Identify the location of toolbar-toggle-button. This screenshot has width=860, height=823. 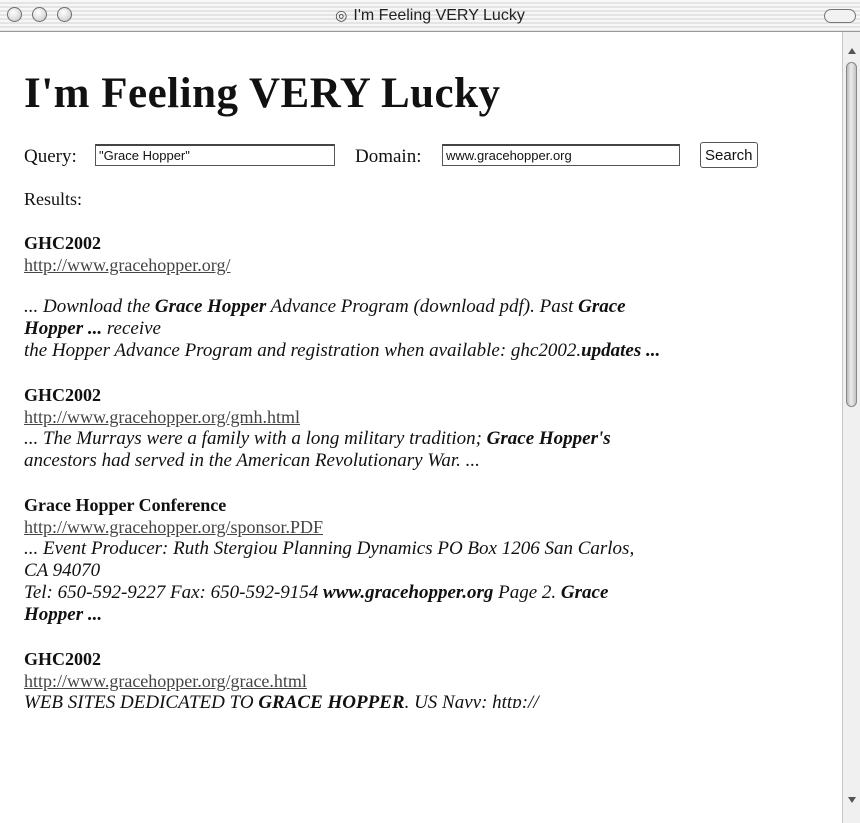
(840, 16).